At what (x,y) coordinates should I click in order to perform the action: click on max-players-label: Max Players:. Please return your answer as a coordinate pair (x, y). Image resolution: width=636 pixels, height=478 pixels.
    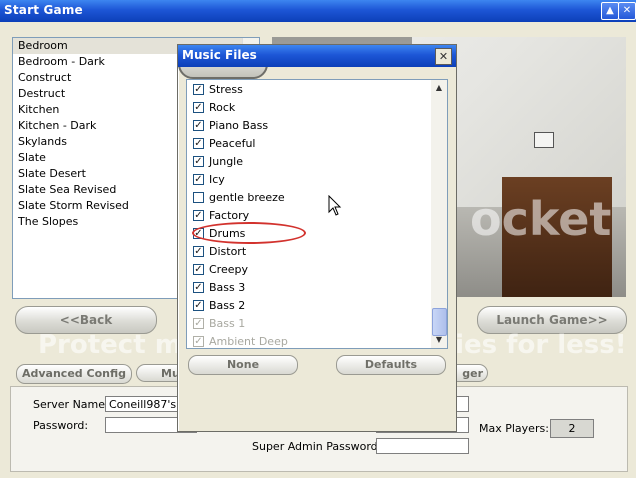
    Looking at the image, I should click on (514, 428).